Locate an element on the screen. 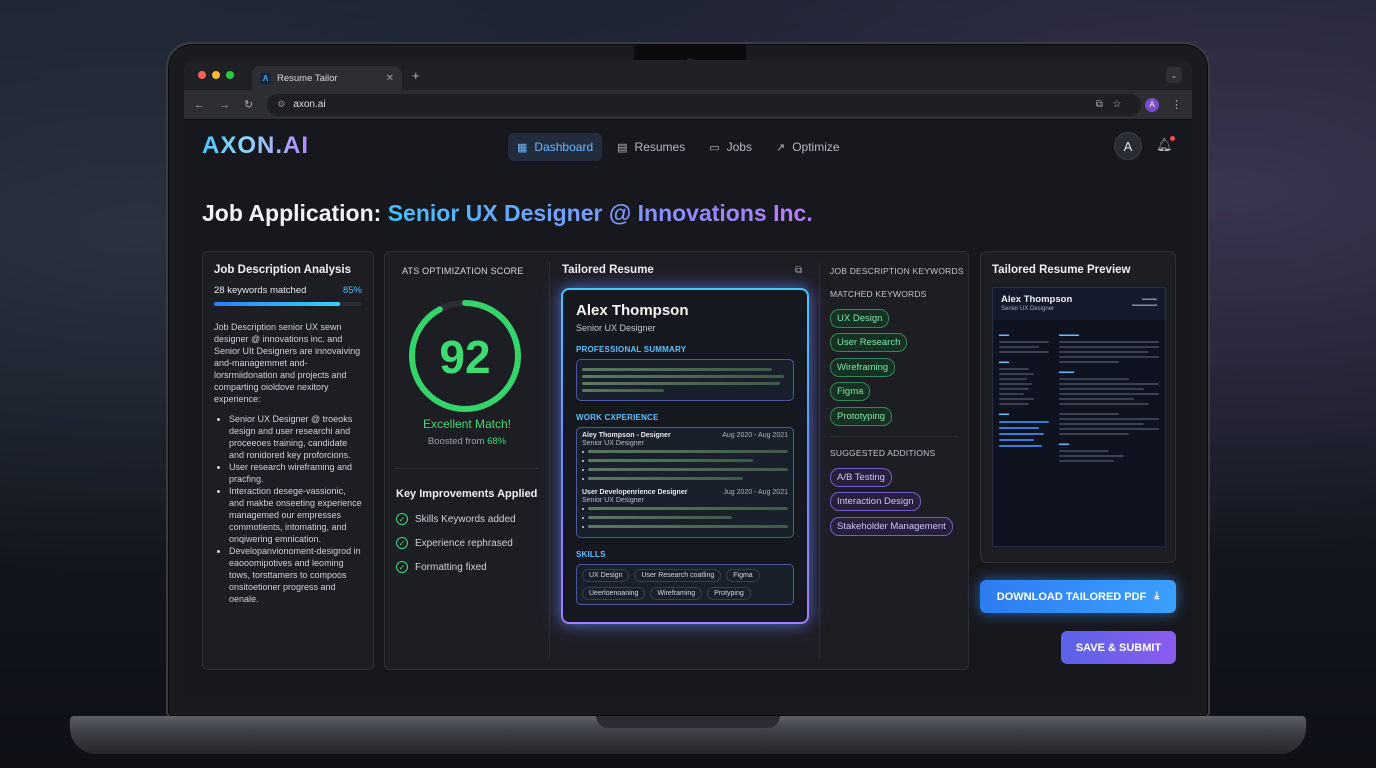 Image resolution: width=1376 pixels, height=768 pixels. browser-tab-bar: Λ Resume Tailor ✕ + ⌄ is located at coordinates (688, 75).